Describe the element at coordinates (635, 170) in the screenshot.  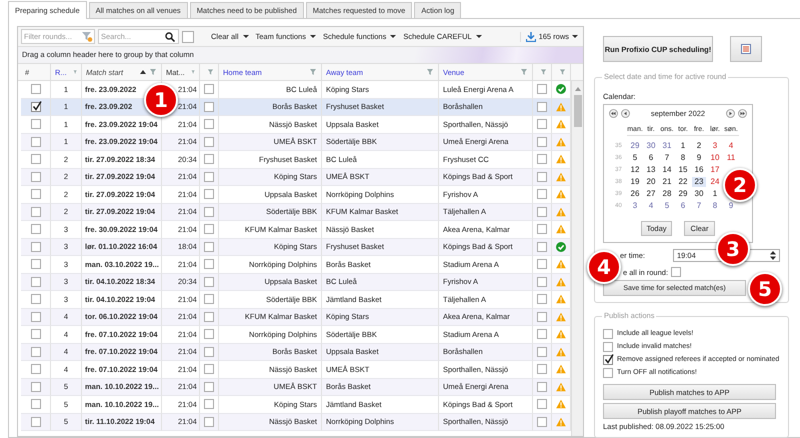
I see `calendar-day: 12` at that location.